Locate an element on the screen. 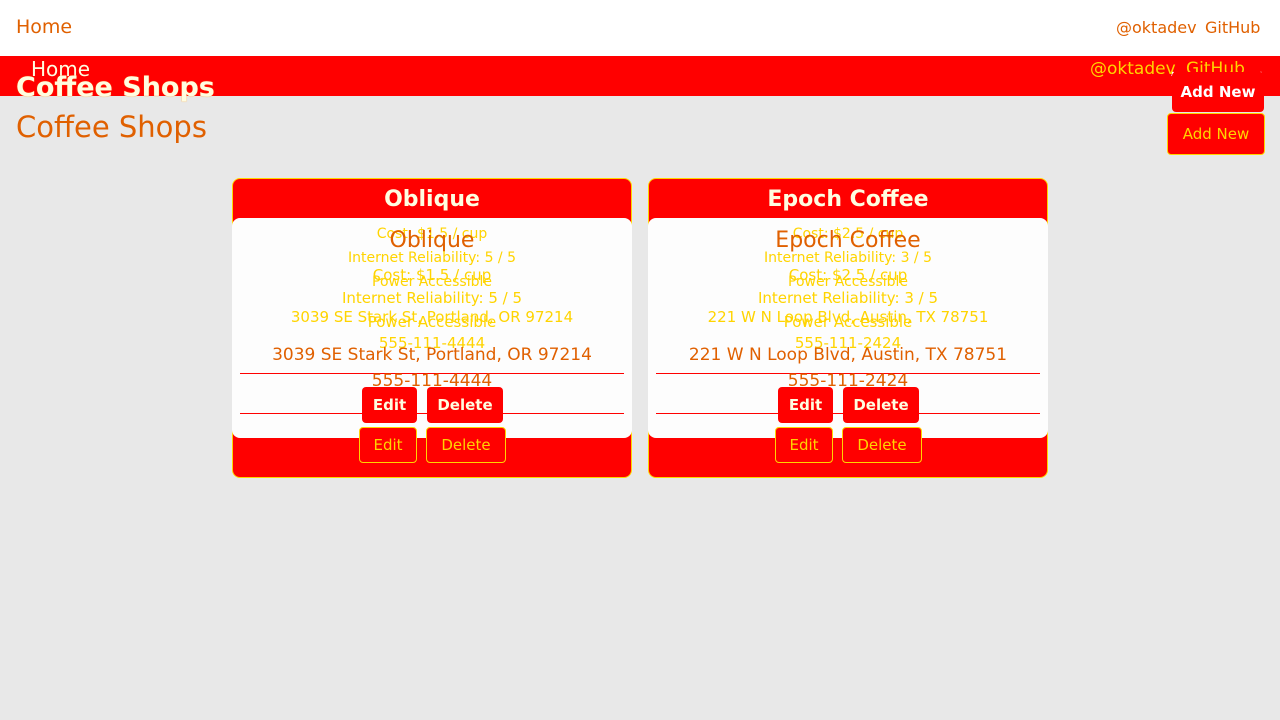  shop-internet-overlay: Internet Reliability: 3 / 5 is located at coordinates (848, 258).